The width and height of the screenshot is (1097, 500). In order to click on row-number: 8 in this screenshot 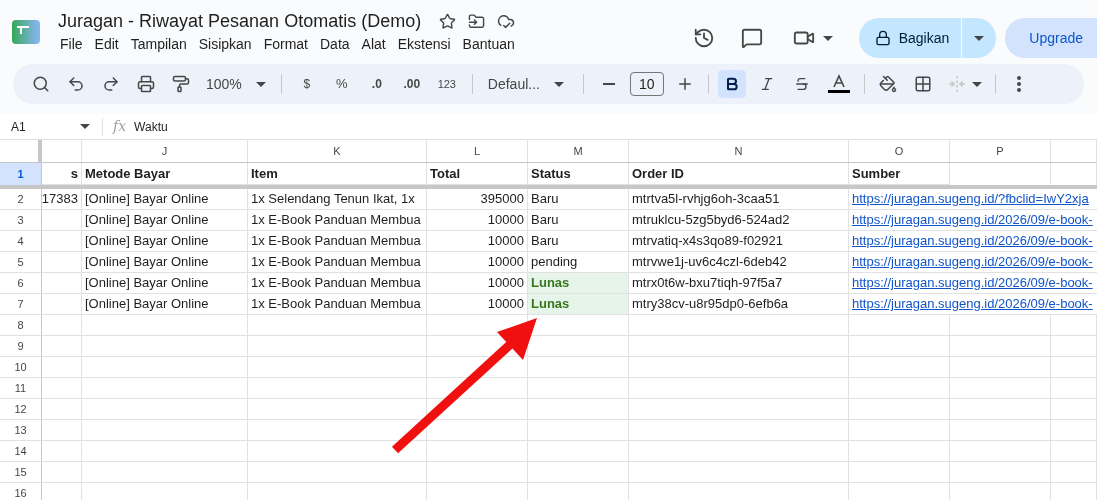, I will do `click(21, 325)`.